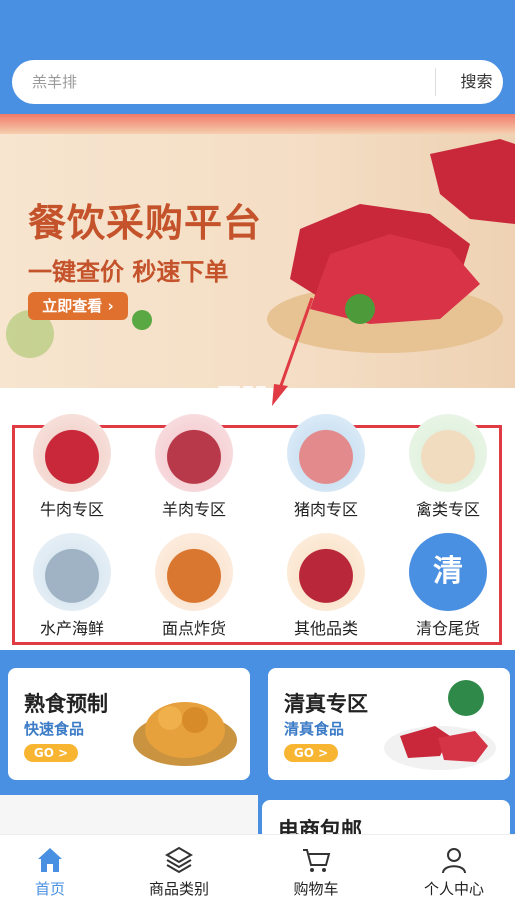  I want to click on category-seafood: 水产海鲜, so click(72, 590).